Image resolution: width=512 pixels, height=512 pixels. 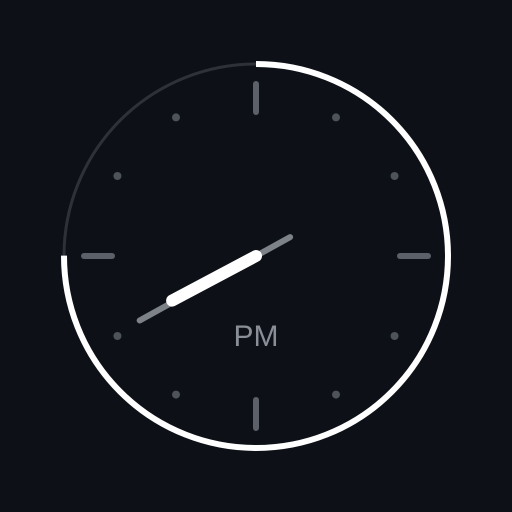 I want to click on hour-hand, so click(x=214, y=278).